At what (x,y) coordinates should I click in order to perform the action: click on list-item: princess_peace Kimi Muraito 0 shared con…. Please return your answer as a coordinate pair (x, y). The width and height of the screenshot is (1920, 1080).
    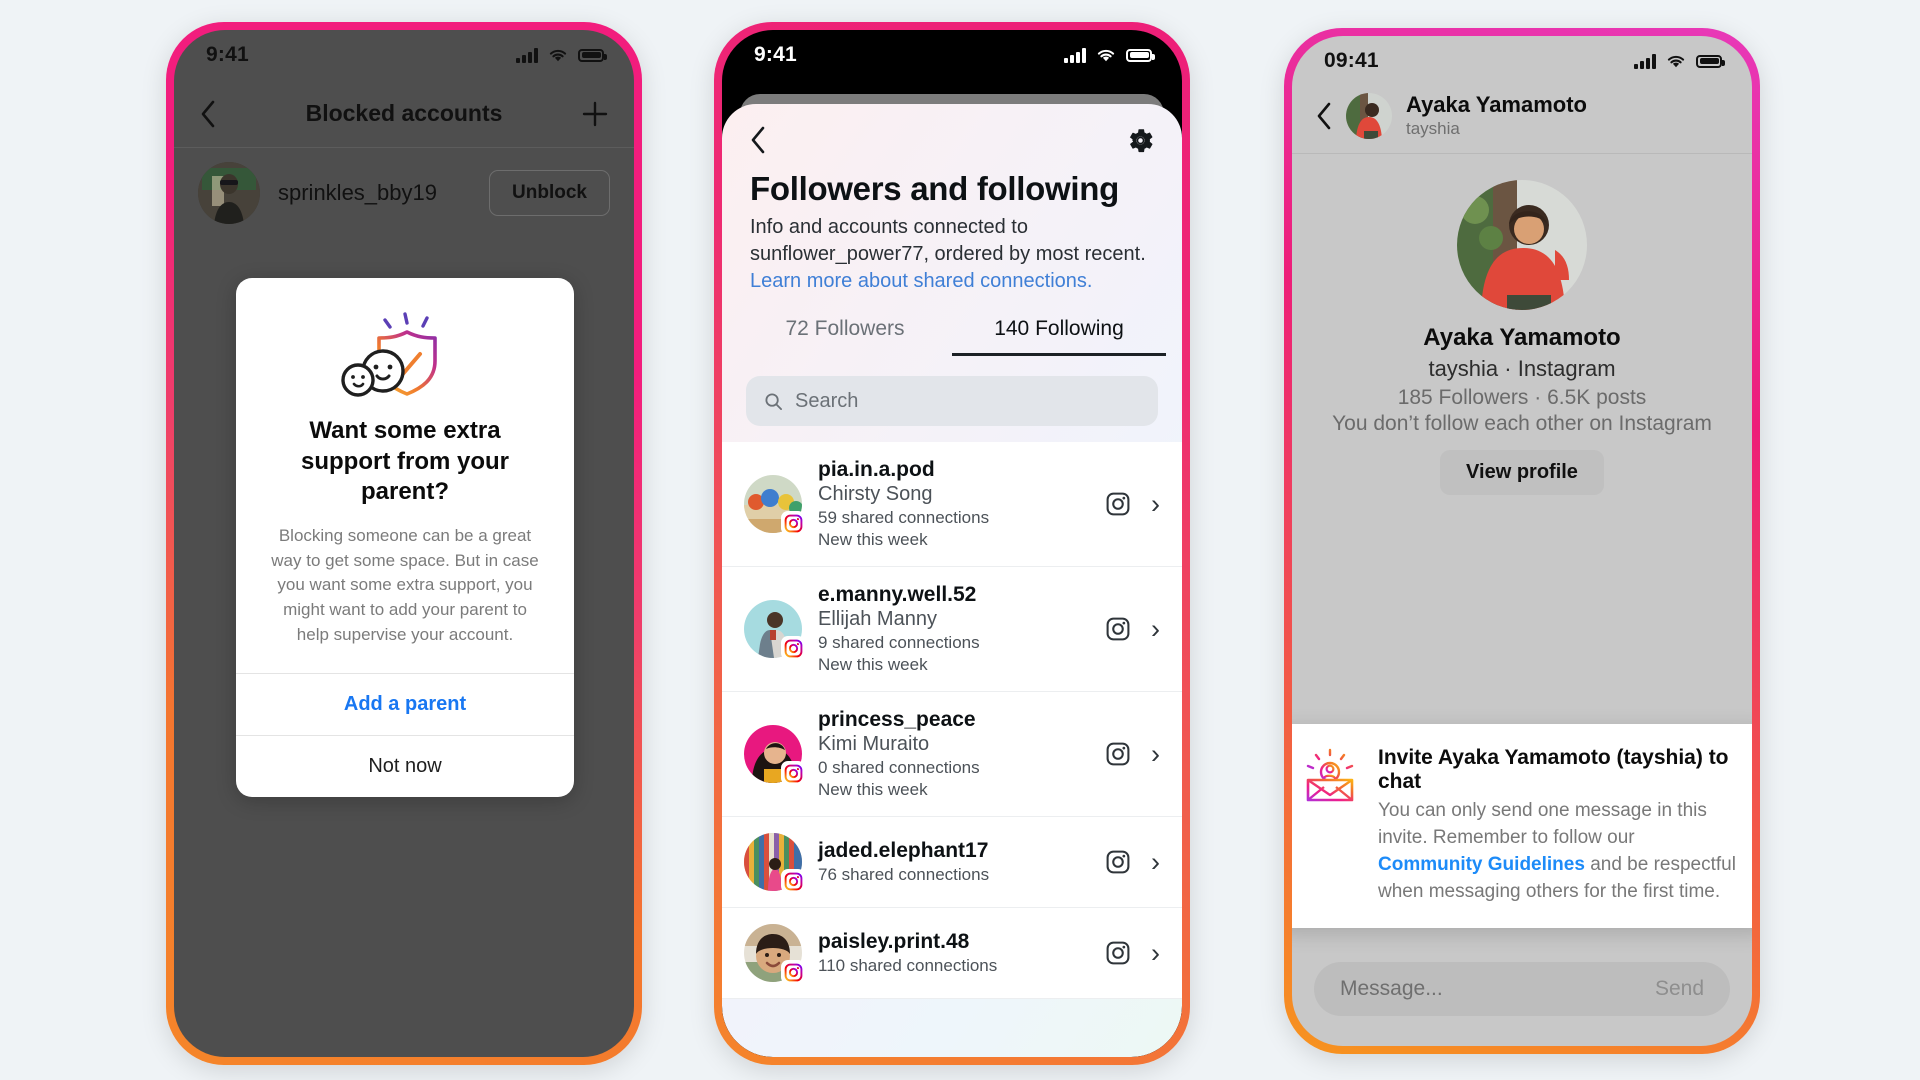
    Looking at the image, I should click on (952, 754).